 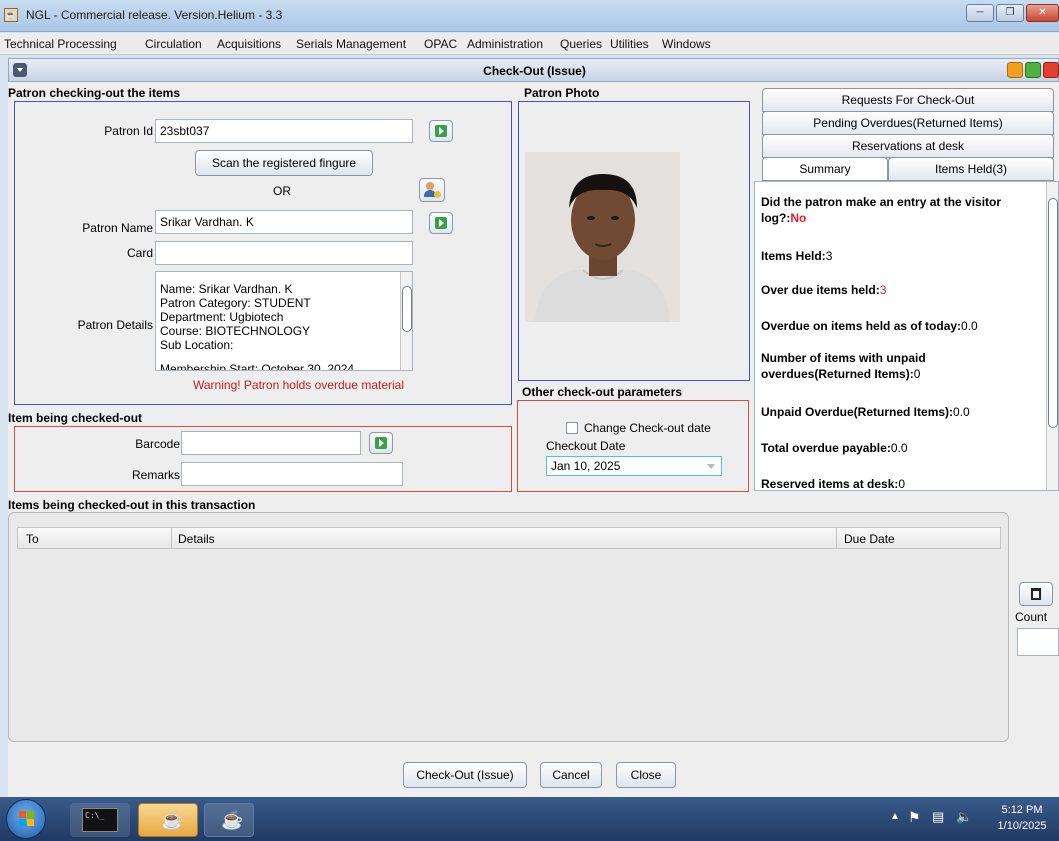 I want to click on total-payable-row: Total overdue payable:0.0, so click(x=834, y=448).